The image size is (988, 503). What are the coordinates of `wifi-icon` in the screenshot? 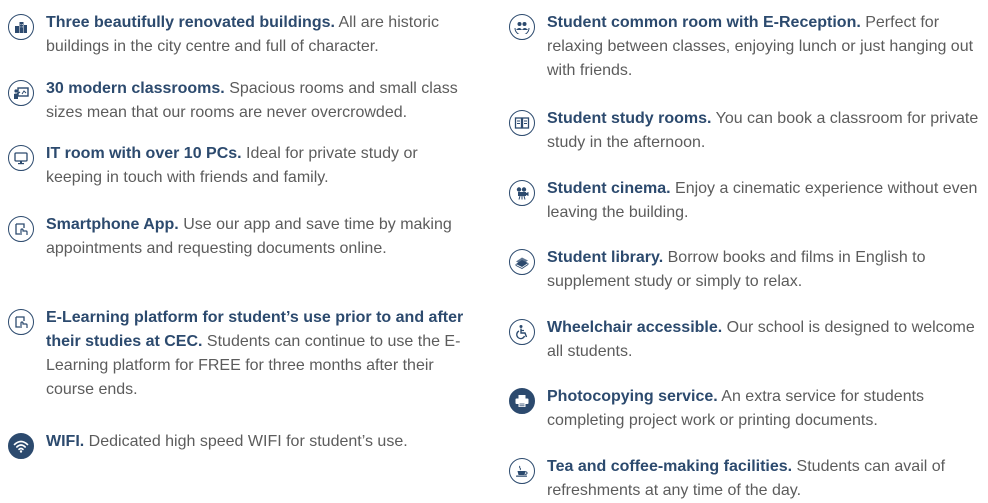 It's located at (21, 446).